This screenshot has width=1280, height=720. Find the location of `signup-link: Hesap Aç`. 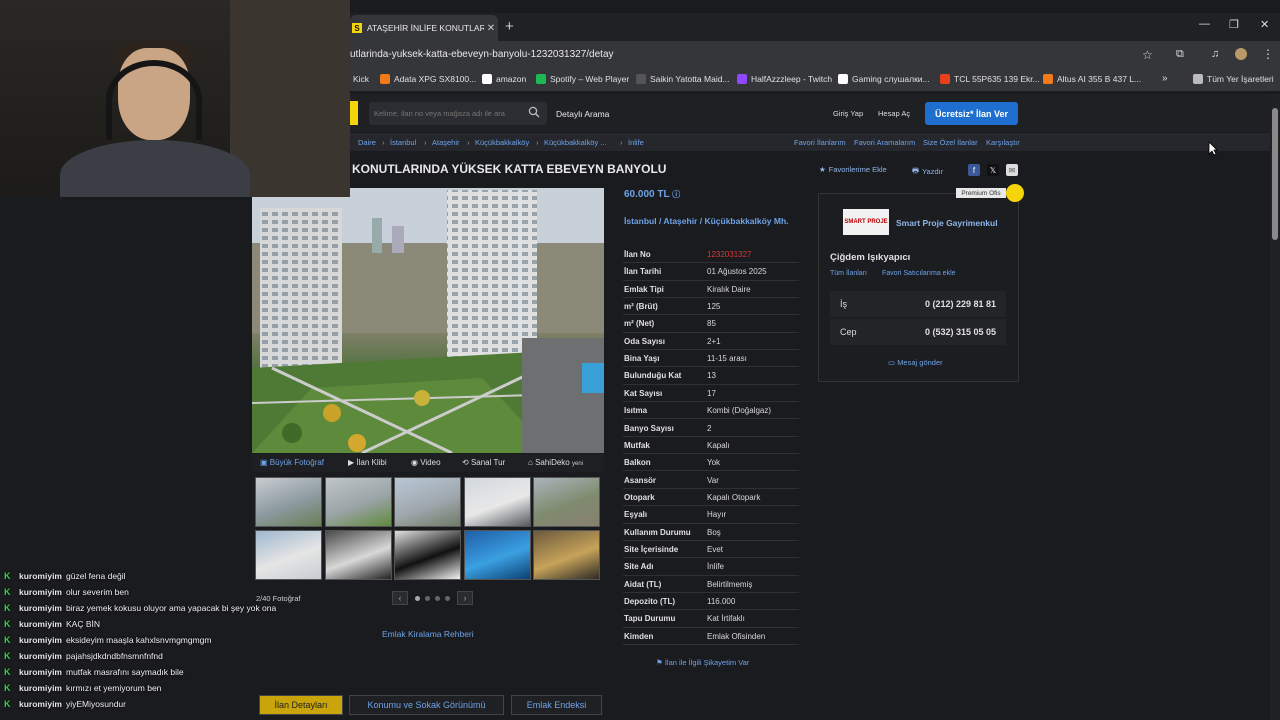

signup-link: Hesap Aç is located at coordinates (894, 113).